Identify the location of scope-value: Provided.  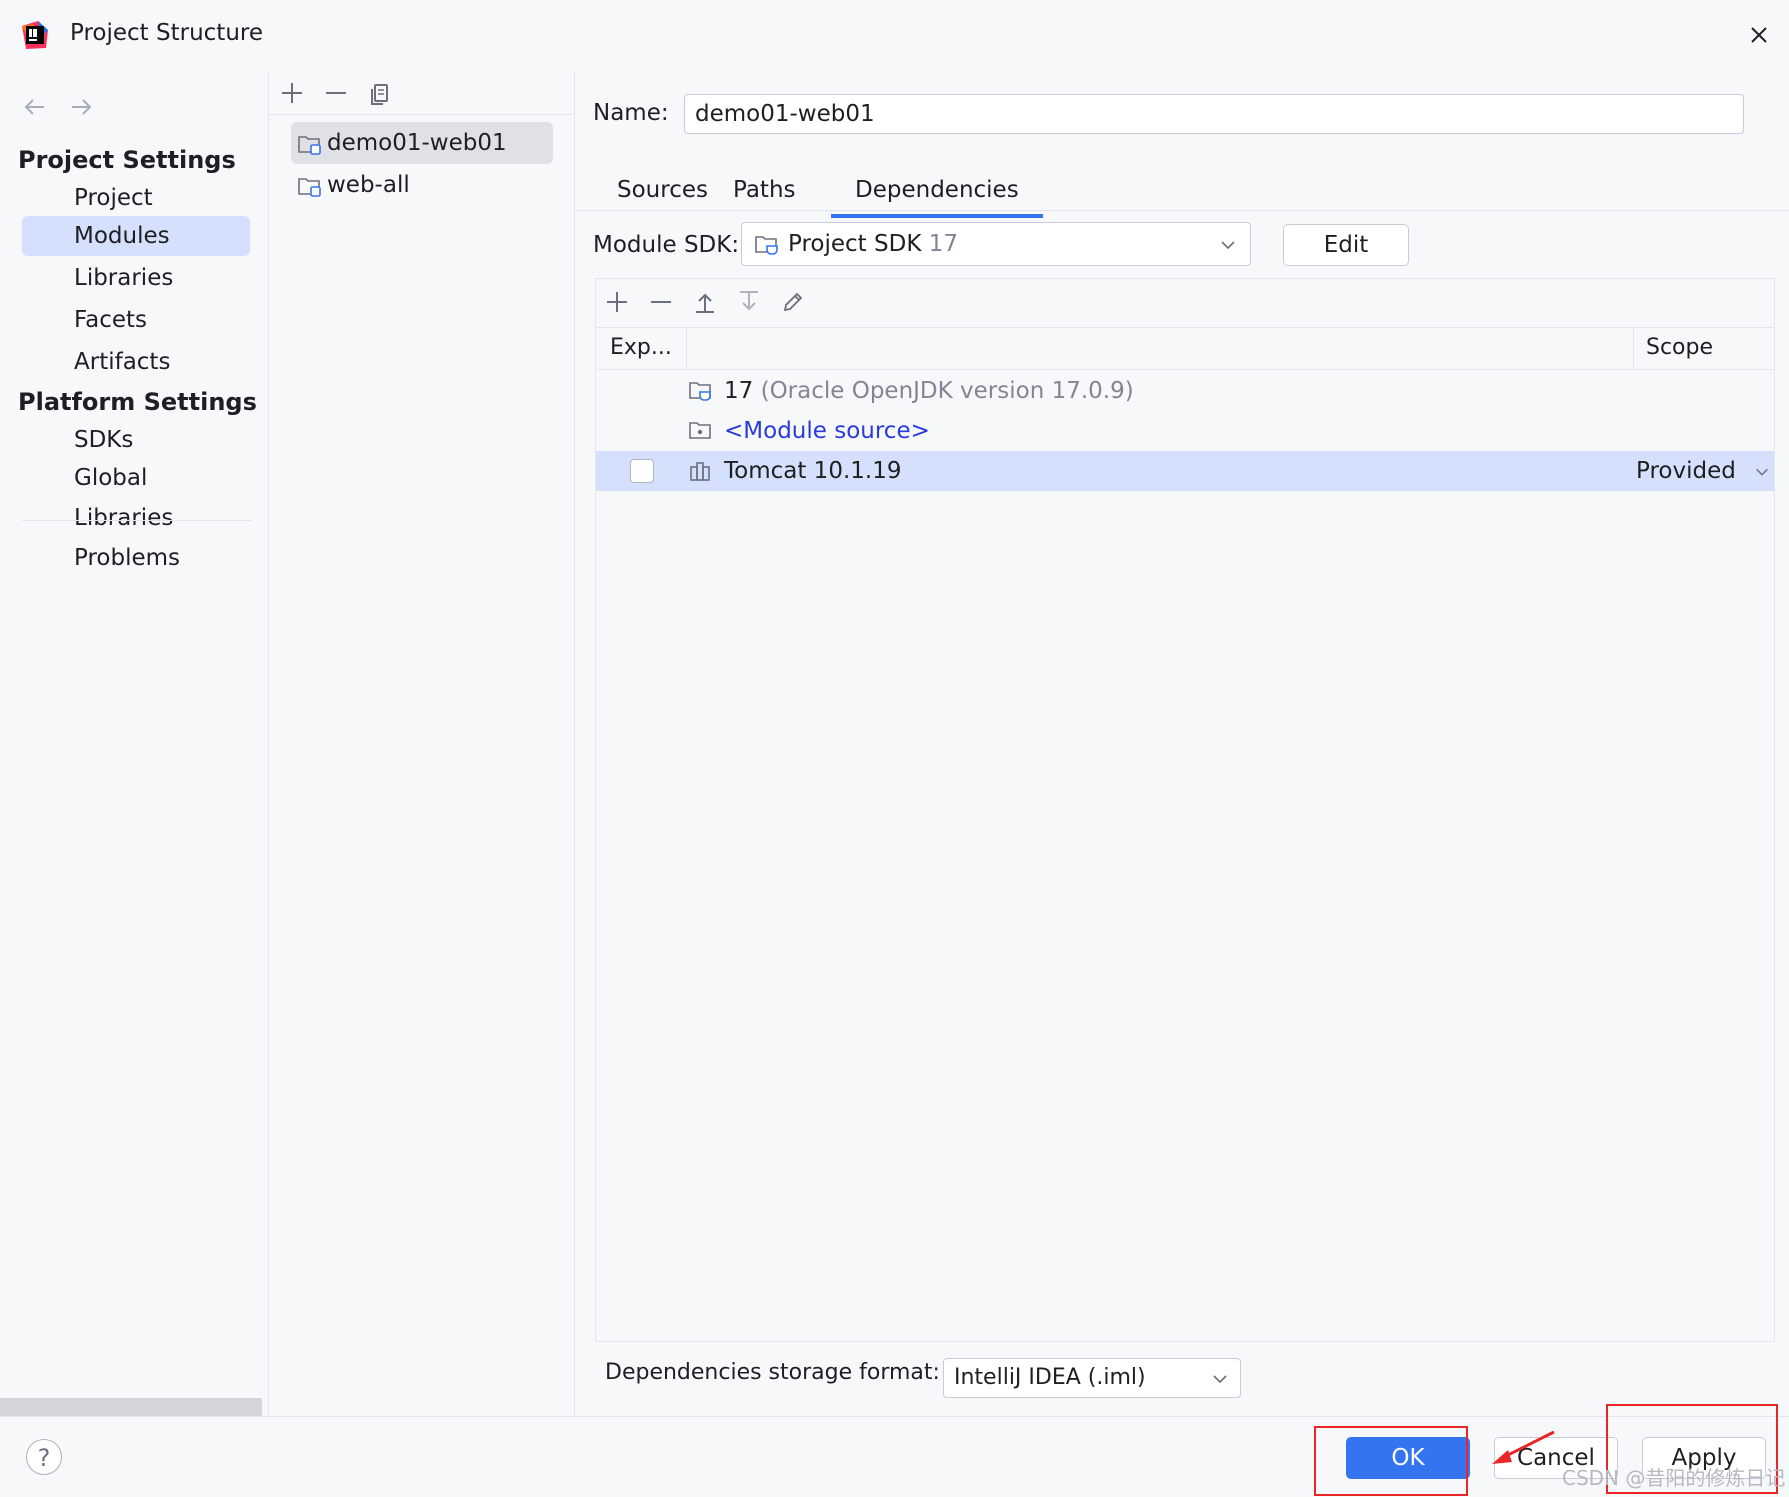
(1686, 471).